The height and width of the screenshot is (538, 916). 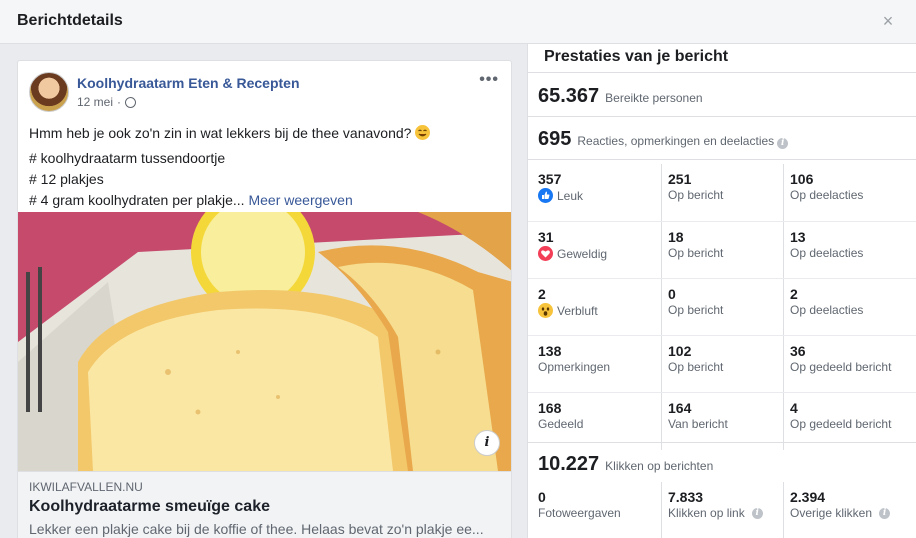 What do you see at coordinates (582, 253) in the screenshot?
I see `love-label: Geweldig` at bounding box center [582, 253].